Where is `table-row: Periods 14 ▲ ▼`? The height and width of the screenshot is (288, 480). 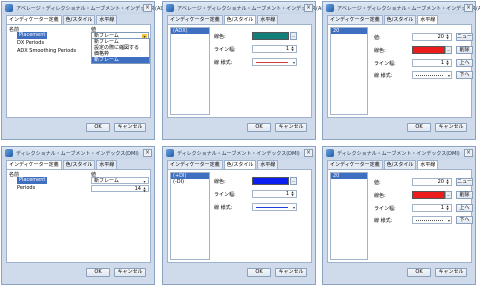
table-row: Periods 14 ▲ ▼ is located at coordinates (79, 189).